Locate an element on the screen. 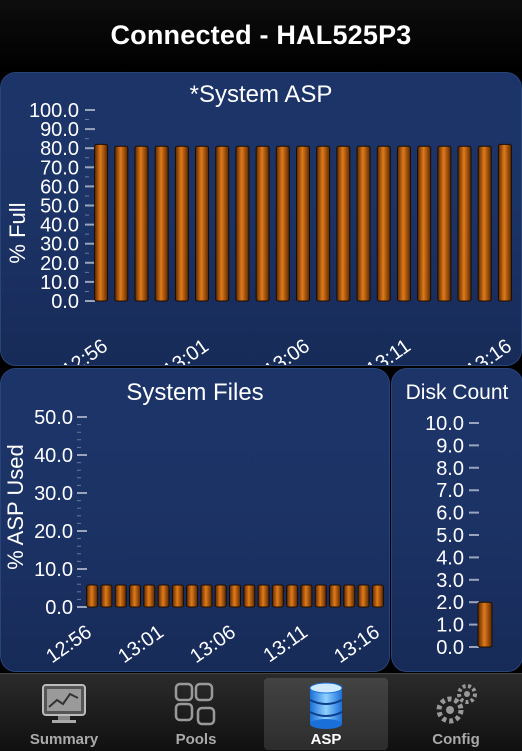 The width and height of the screenshot is (522, 751). asp-x-tick-label: 13:16 is located at coordinates (489, 350).